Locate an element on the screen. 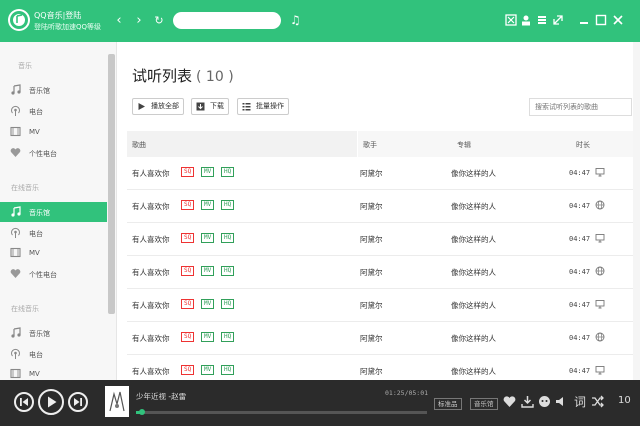 Image resolution: width=640 pixels, height=426 pixels. progress-knob is located at coordinates (141, 412).